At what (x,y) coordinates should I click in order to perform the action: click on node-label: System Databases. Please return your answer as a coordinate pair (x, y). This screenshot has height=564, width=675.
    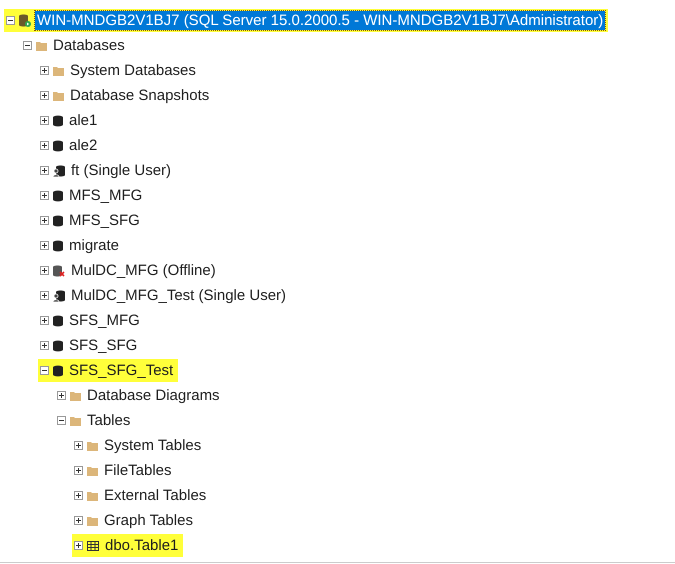
    Looking at the image, I should click on (133, 70).